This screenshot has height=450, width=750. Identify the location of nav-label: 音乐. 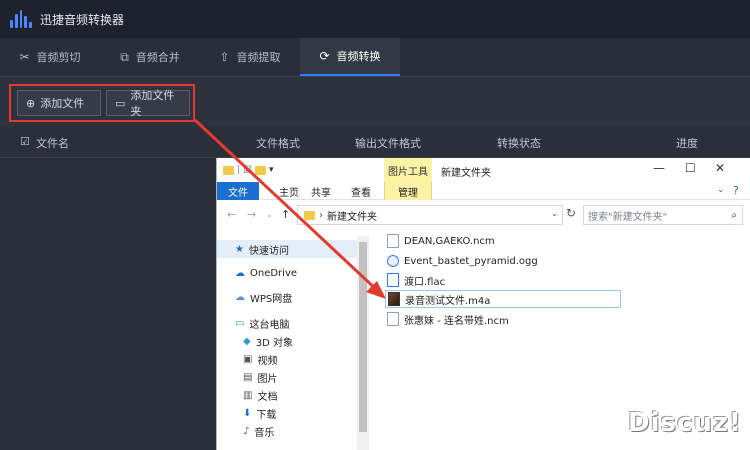
(264, 433).